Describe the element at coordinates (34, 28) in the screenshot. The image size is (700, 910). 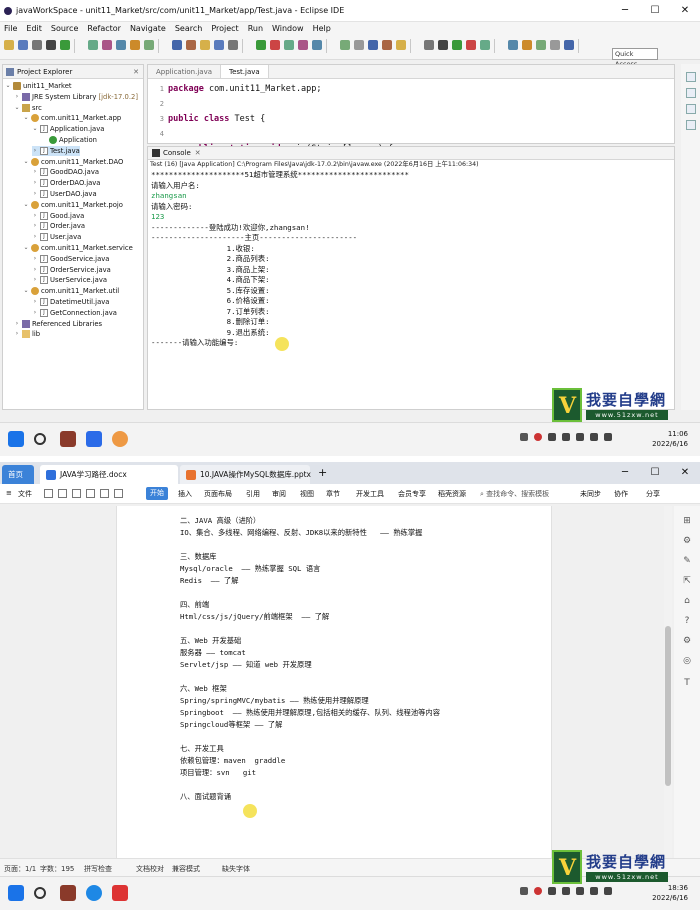
I see `menu-edit: Edit` at that location.